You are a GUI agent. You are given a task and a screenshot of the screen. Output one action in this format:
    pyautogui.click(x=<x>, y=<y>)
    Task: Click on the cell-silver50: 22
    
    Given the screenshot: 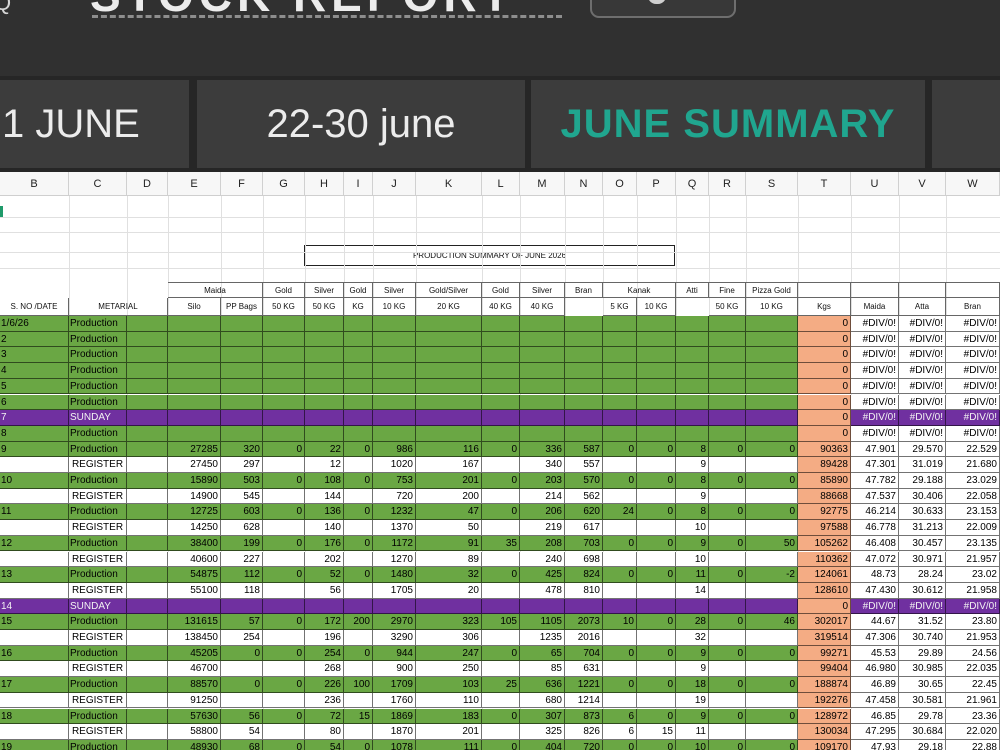 What is the action you would take?
    pyautogui.click(x=324, y=449)
    